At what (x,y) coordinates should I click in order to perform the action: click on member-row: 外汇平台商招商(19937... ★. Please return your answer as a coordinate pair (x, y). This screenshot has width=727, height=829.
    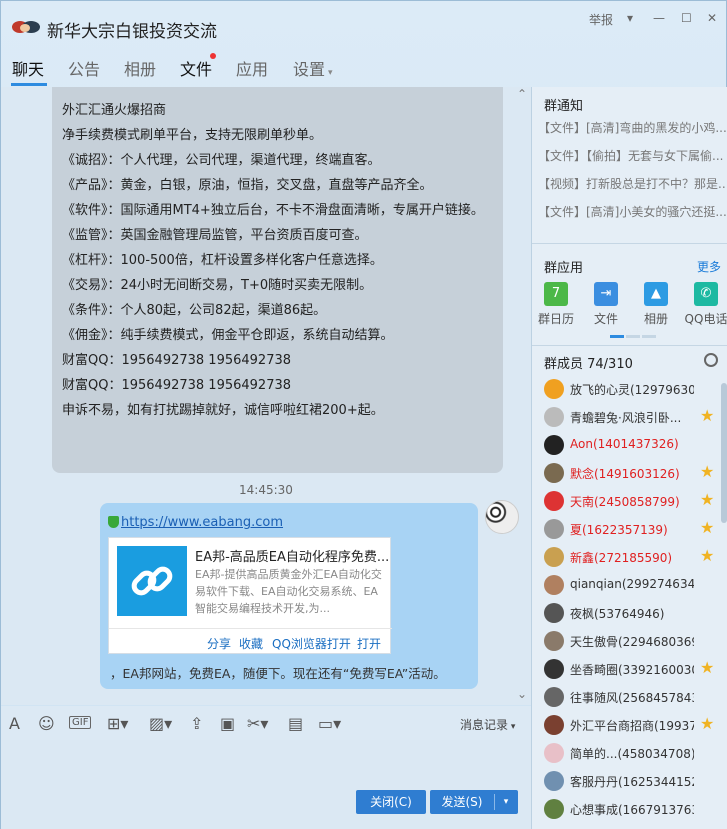
    Looking at the image, I should click on (632, 725).